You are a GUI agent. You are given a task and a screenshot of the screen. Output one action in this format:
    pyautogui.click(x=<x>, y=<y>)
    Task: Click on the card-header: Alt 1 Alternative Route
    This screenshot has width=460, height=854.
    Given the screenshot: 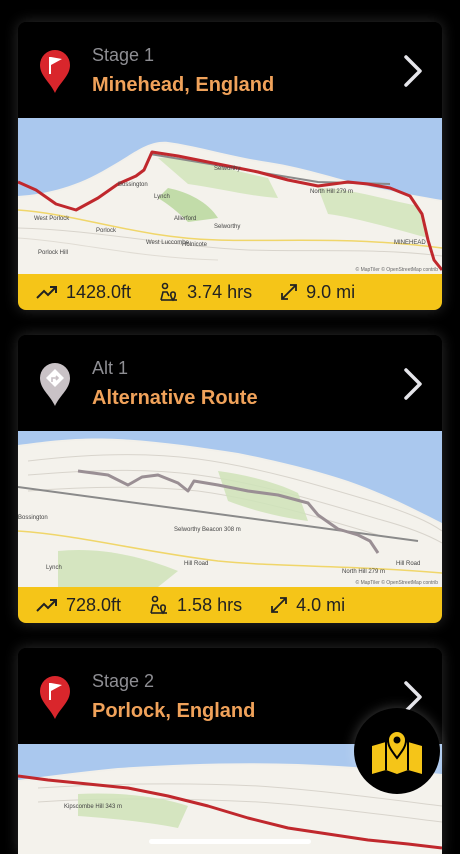 What is the action you would take?
    pyautogui.click(x=230, y=383)
    